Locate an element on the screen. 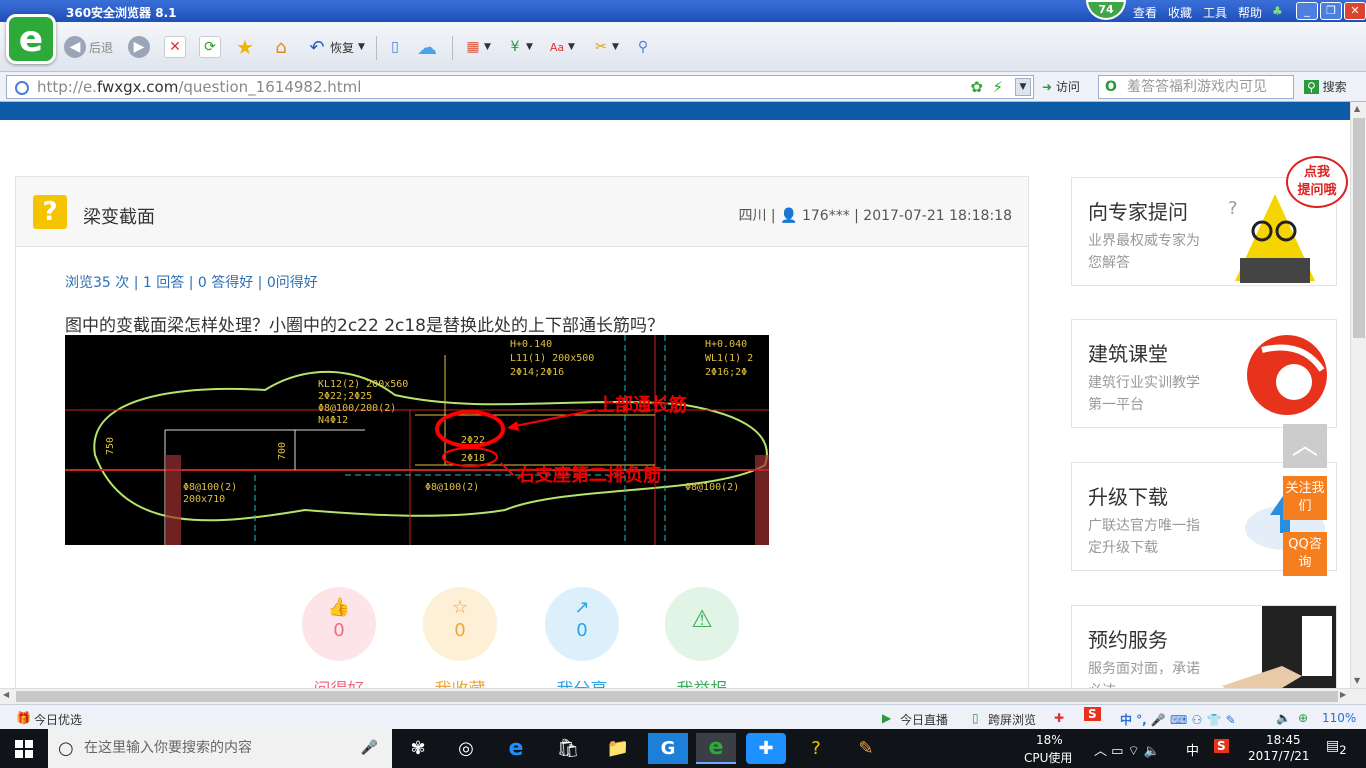  svg-text: 200x710 is located at coordinates (204, 499).